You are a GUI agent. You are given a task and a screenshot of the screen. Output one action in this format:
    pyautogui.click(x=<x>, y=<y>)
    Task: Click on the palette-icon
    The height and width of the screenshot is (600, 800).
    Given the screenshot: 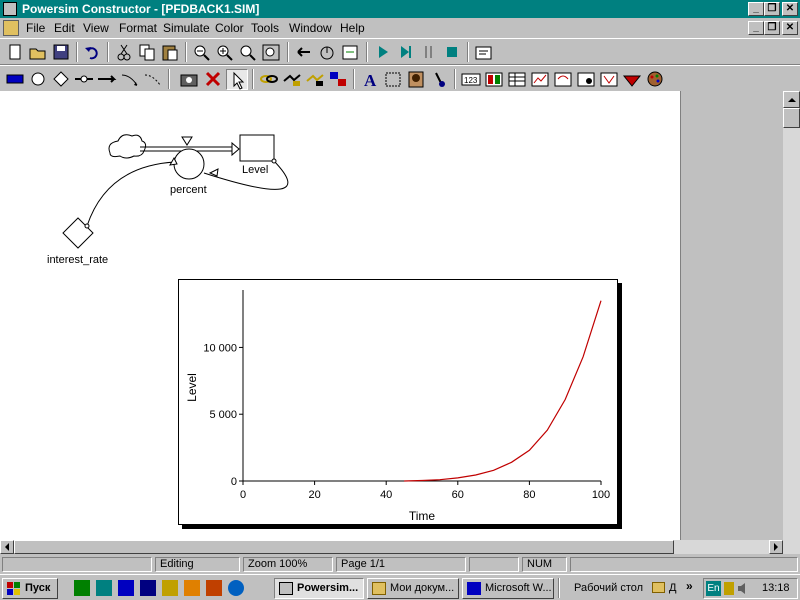 What is the action you would take?
    pyautogui.click(x=655, y=79)
    